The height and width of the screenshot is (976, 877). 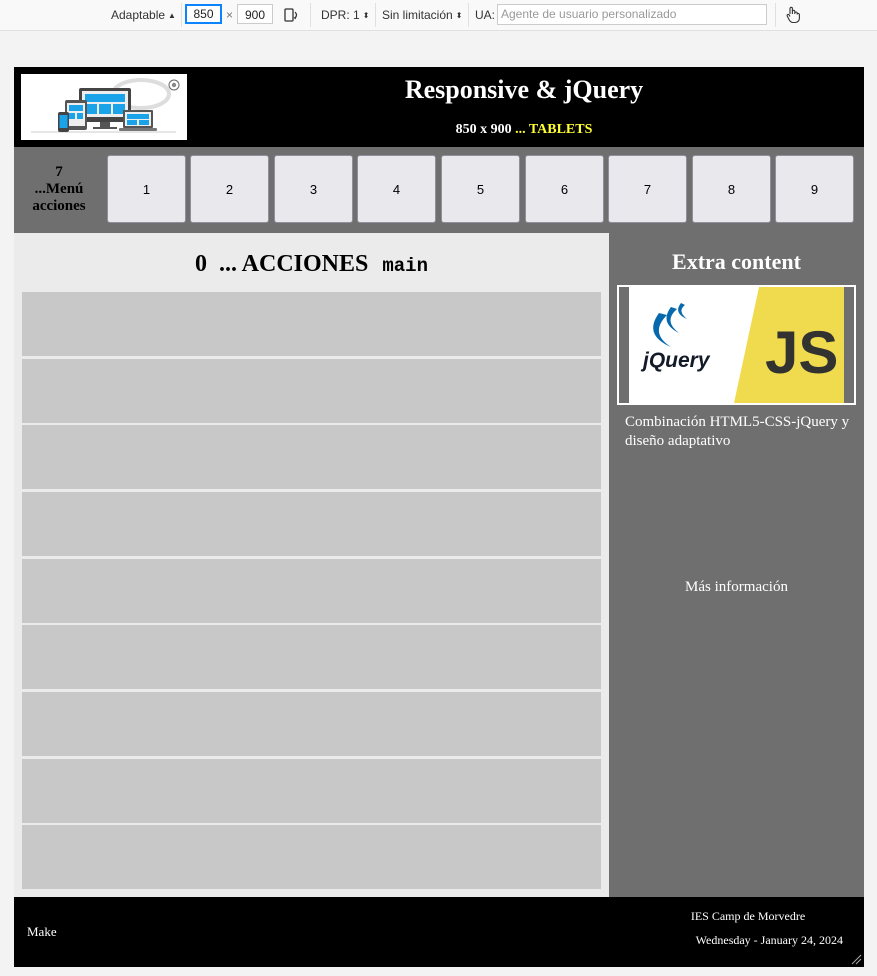 I want to click on jquery-js-image: jQuery JS, so click(x=736, y=345).